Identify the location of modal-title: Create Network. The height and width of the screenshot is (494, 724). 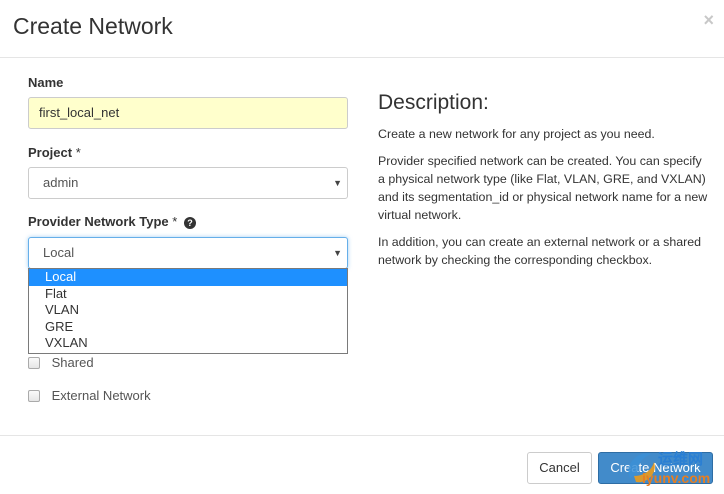
(93, 26).